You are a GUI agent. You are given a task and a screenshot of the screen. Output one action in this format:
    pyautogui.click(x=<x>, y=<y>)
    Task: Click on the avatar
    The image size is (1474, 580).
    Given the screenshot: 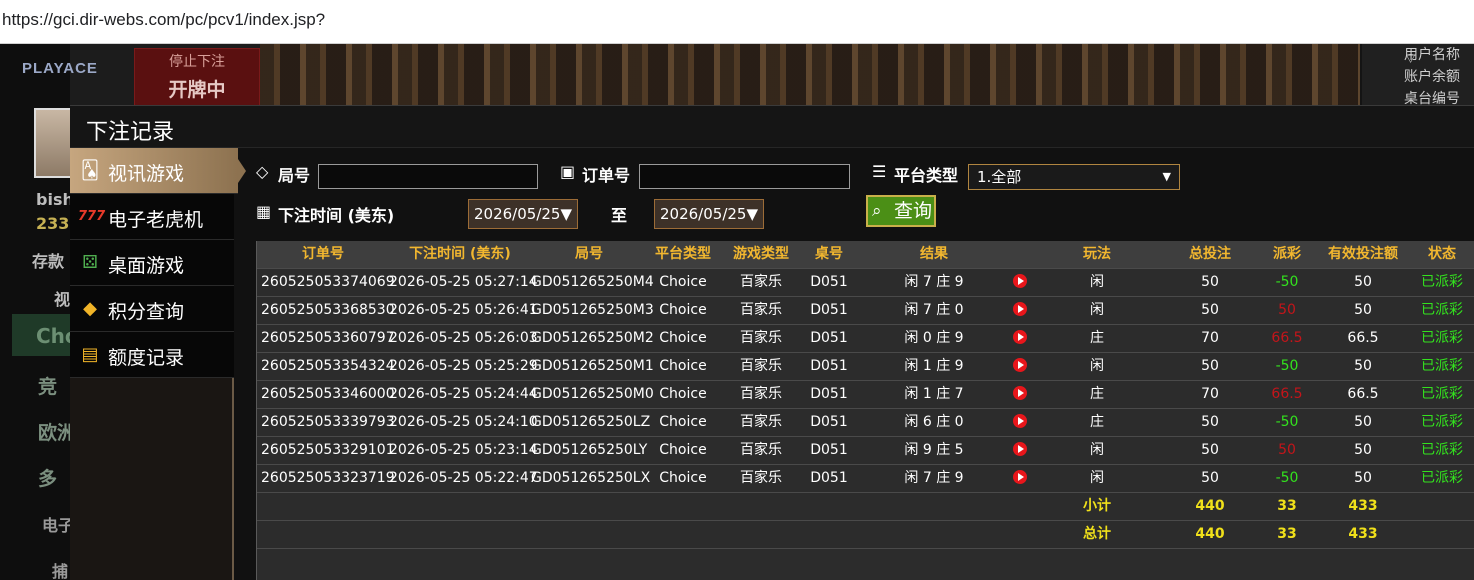 What is the action you would take?
    pyautogui.click(x=53, y=143)
    